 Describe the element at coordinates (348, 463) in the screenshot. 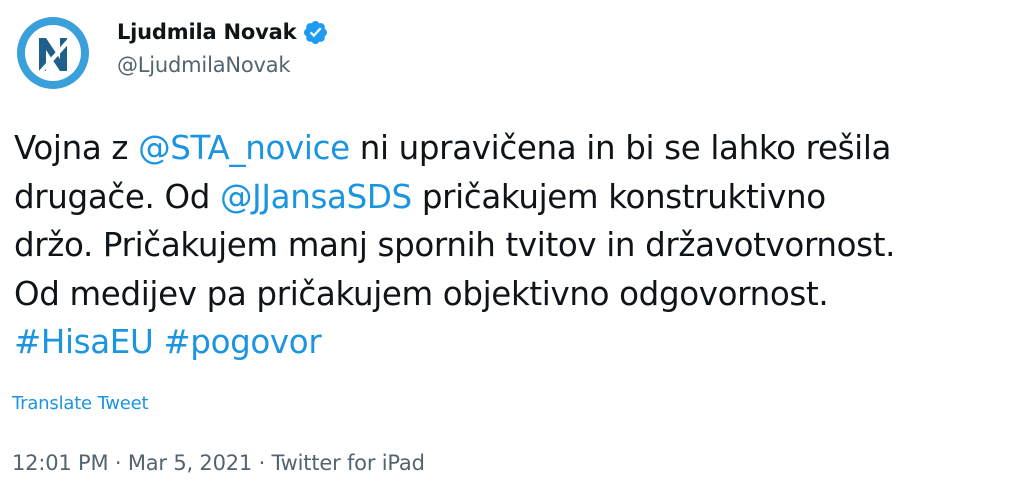

I see `tweet-source: Twitter for iPad` at that location.